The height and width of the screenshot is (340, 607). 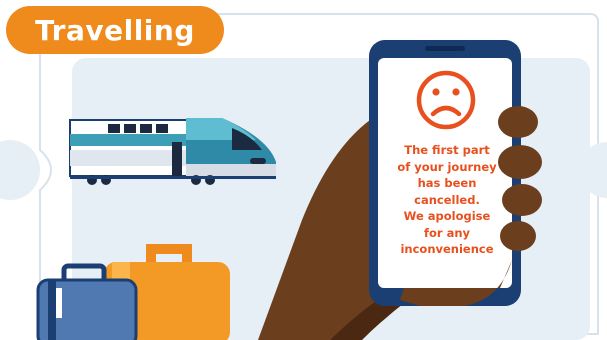 I want to click on section-title: Travelling, so click(x=115, y=30).